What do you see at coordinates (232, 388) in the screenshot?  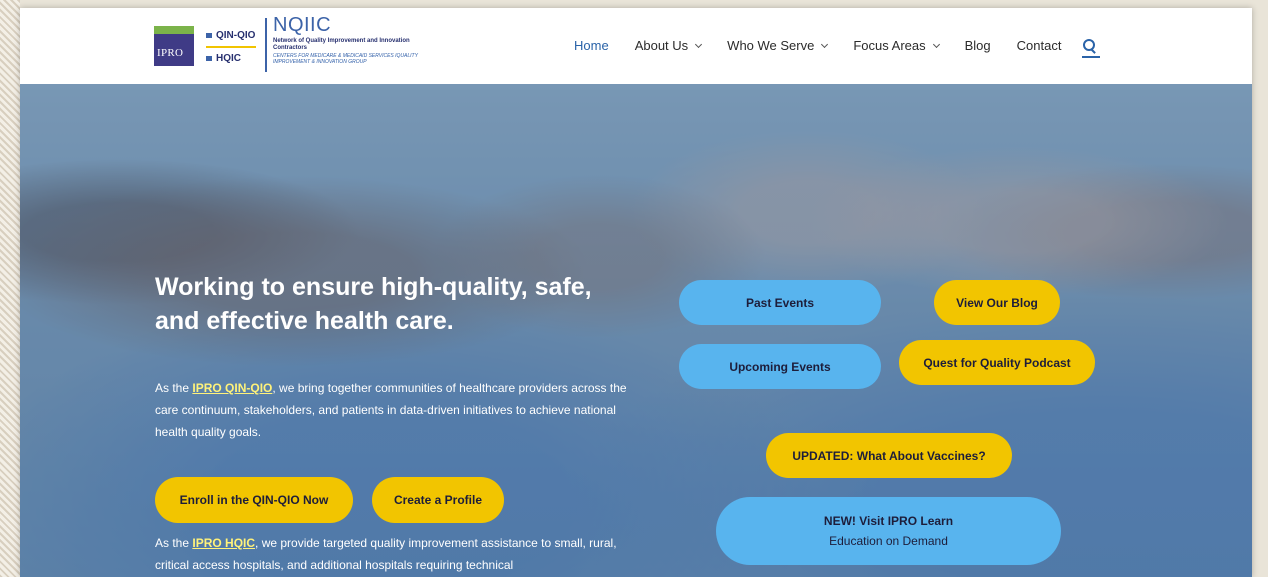 I see `ipro-qin-qio-link: IPRO QIN-QIO` at bounding box center [232, 388].